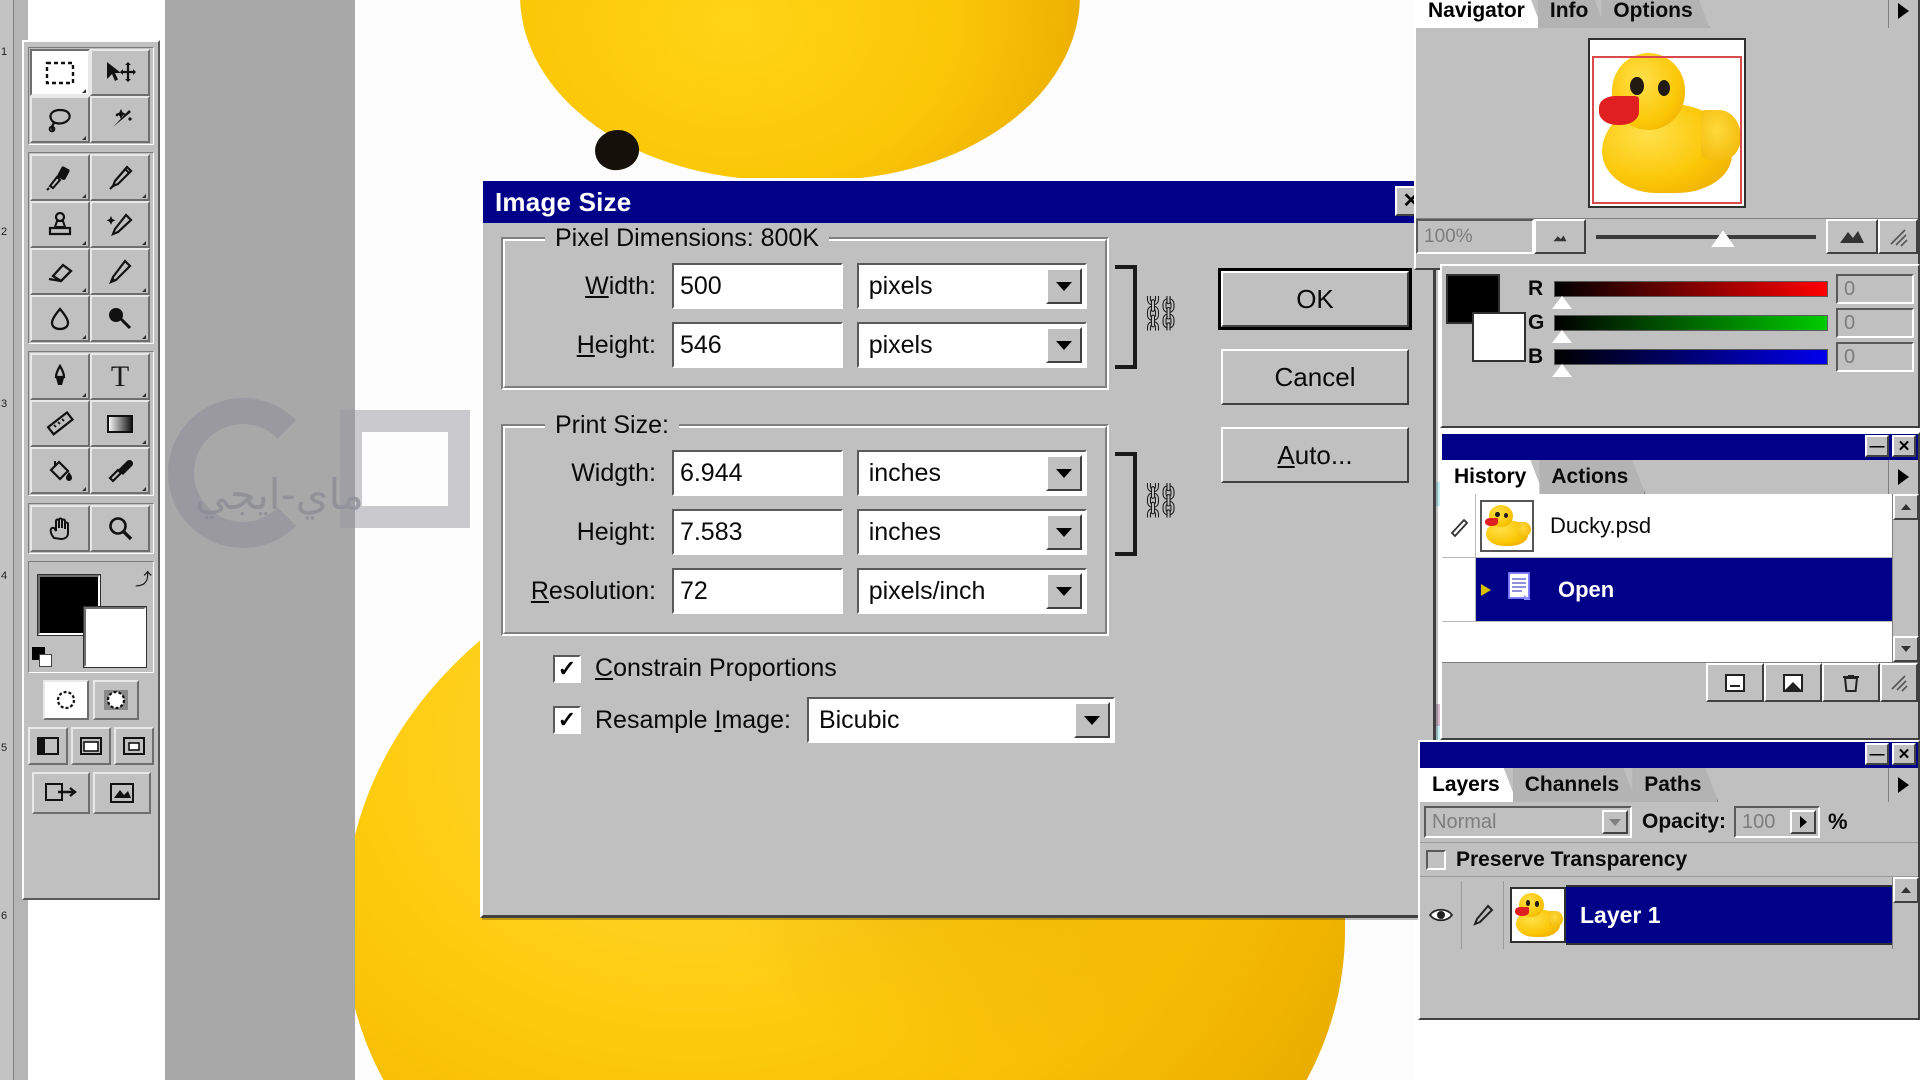 Image resolution: width=1920 pixels, height=1080 pixels. Describe the element at coordinates (60, 271) in the screenshot. I see `tool-eraser` at that location.